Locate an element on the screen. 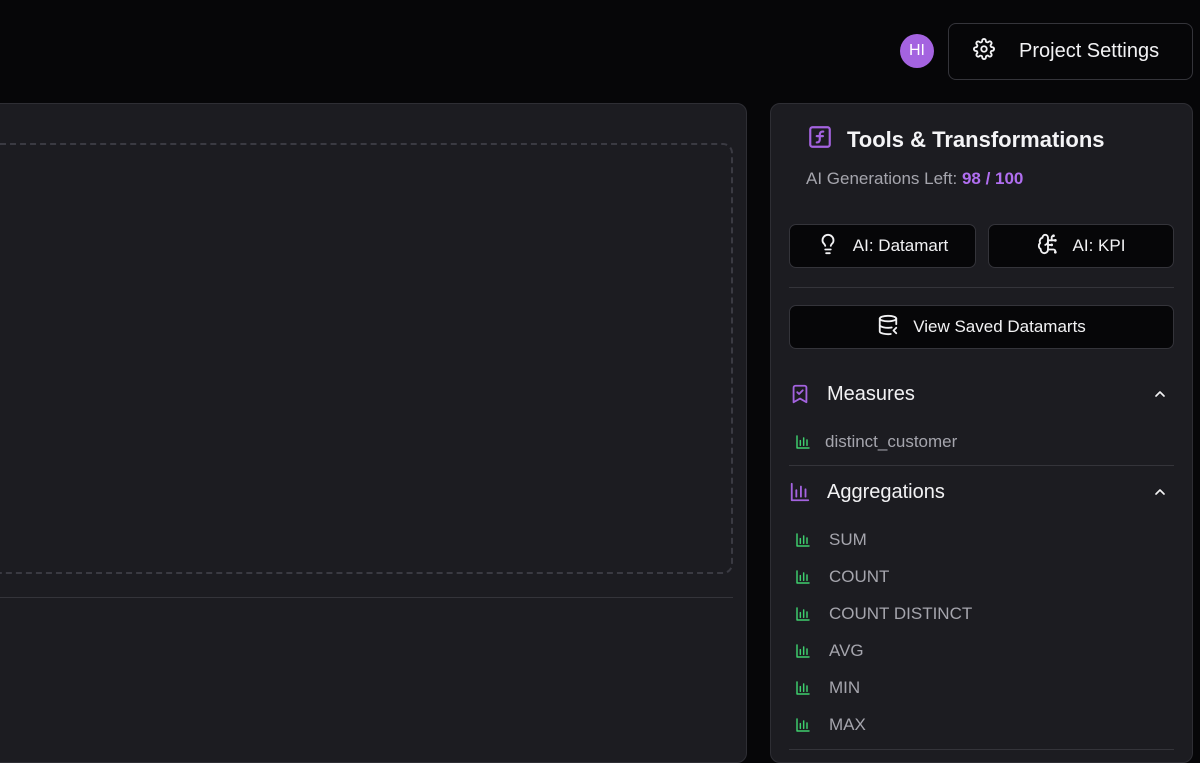 This screenshot has height=763, width=1200. ai-datamart-label: AI: Datamart is located at coordinates (900, 245).